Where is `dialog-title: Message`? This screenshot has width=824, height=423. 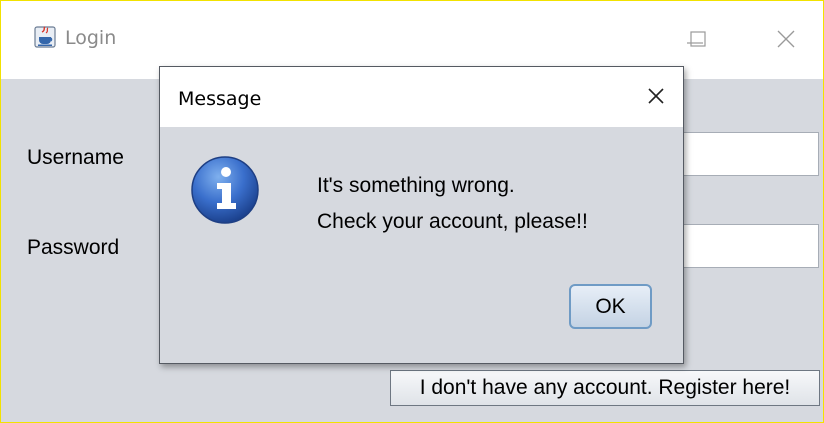
dialog-title: Message is located at coordinates (220, 99).